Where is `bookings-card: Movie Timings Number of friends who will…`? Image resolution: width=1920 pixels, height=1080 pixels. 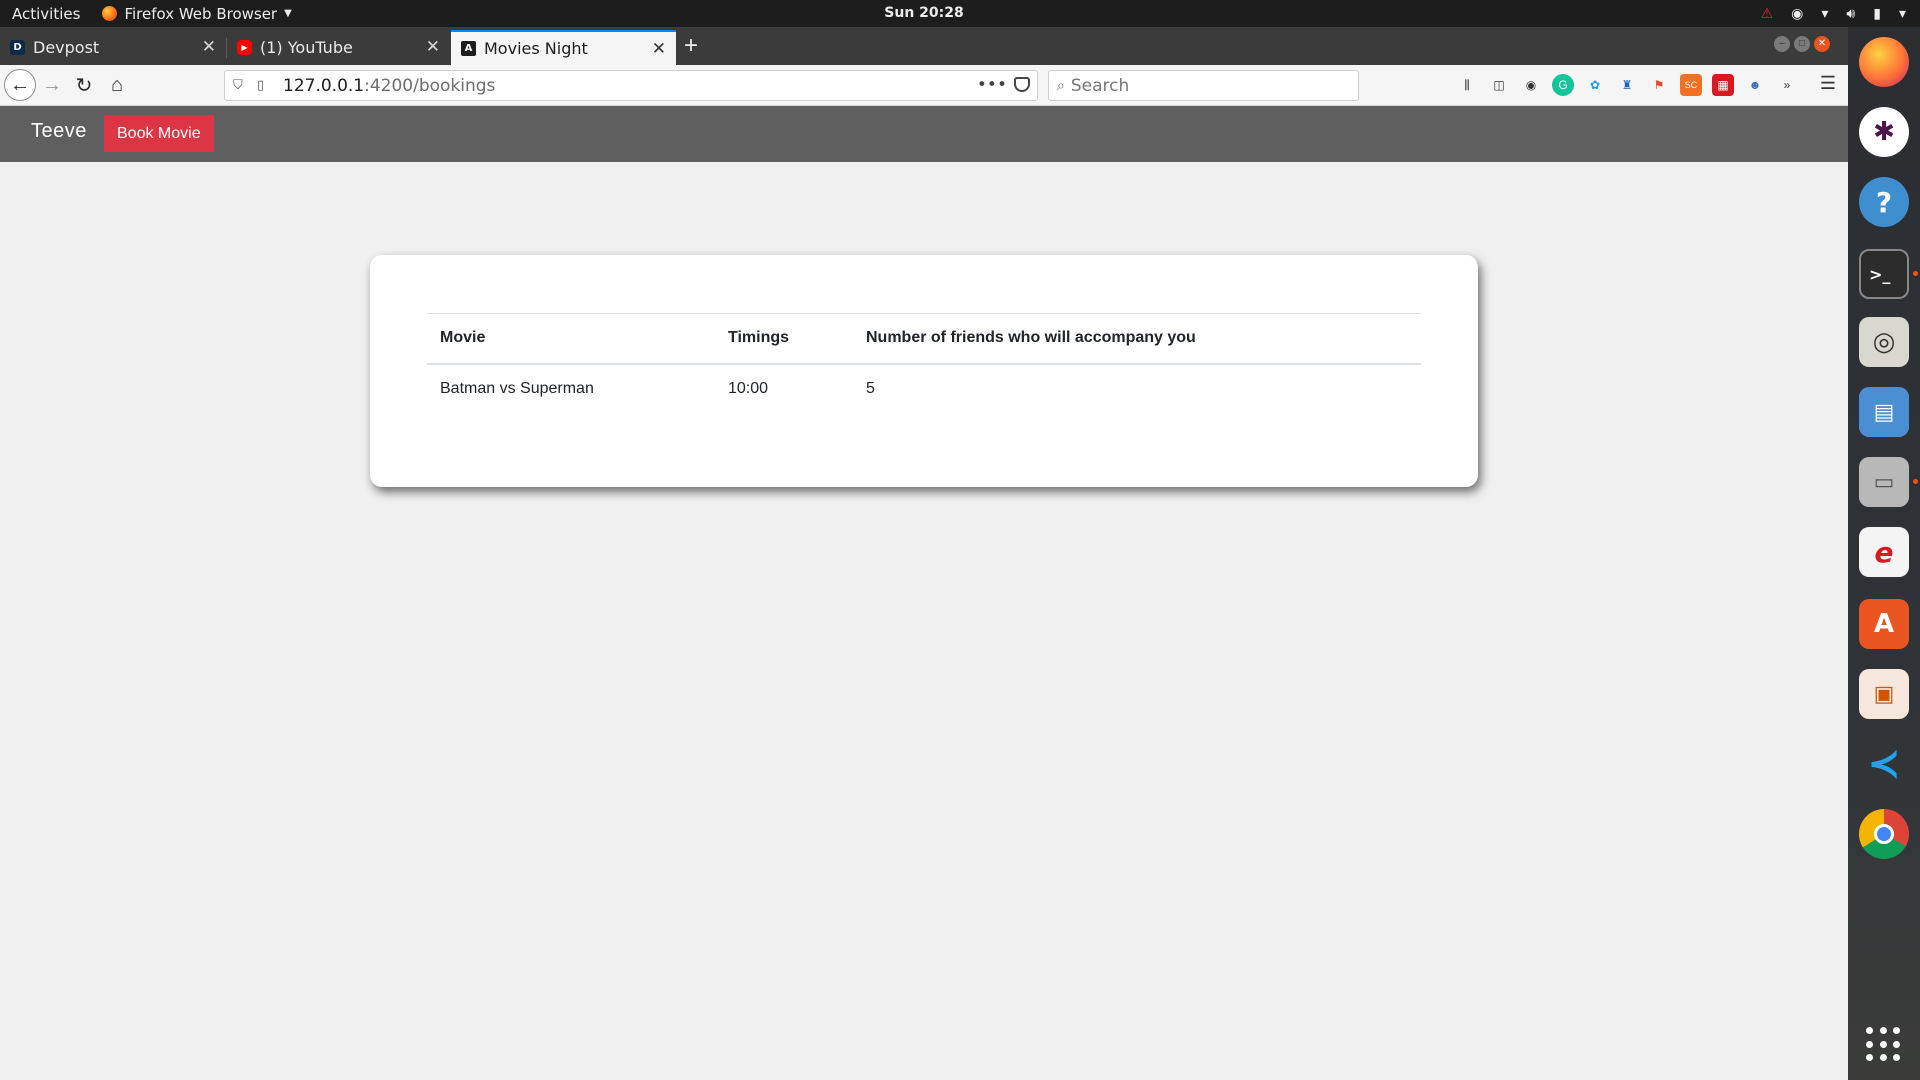
bookings-card: Movie Timings Number of friends who will… is located at coordinates (924, 371).